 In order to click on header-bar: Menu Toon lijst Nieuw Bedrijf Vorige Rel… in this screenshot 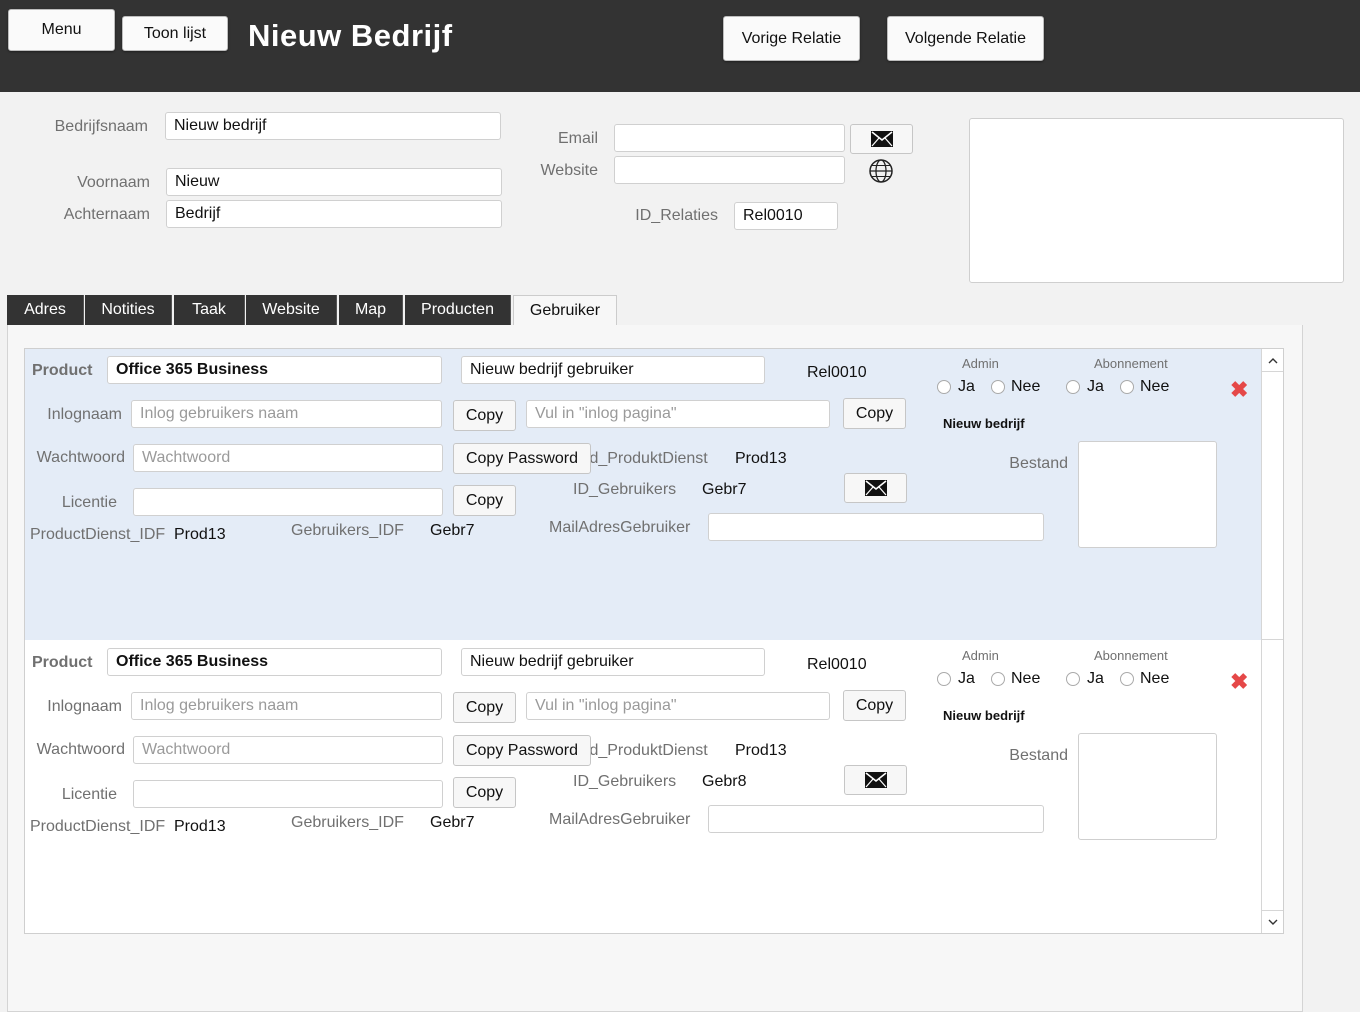, I will do `click(680, 46)`.